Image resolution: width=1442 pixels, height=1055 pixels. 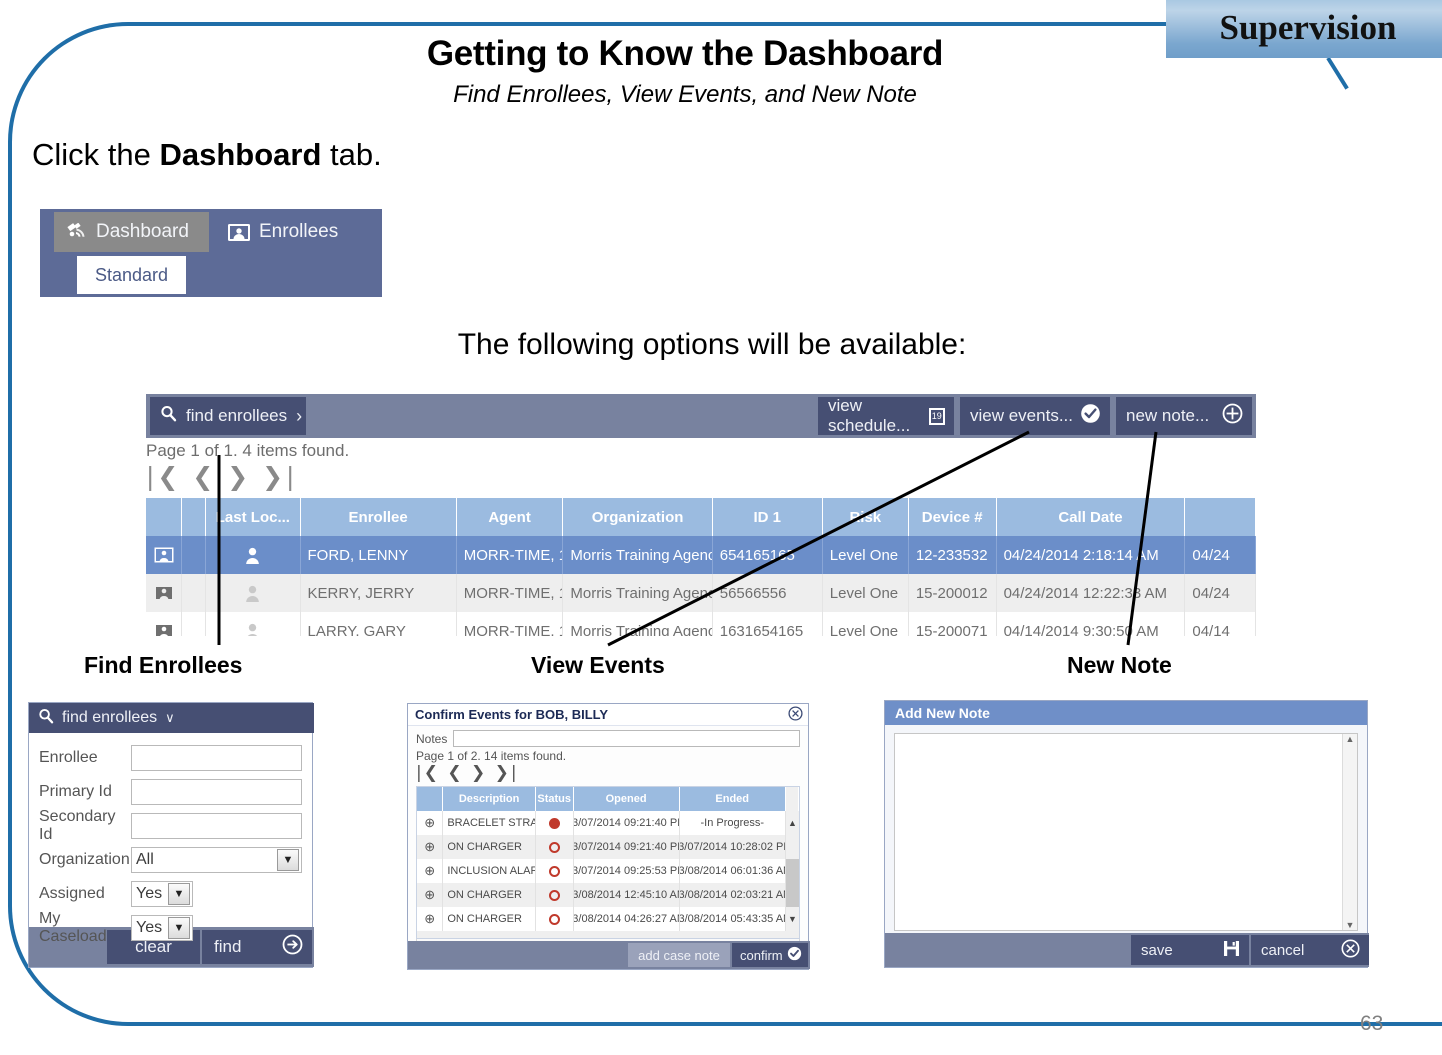 What do you see at coordinates (638, 517) in the screenshot?
I see `grid-col-organization: Organization` at bounding box center [638, 517].